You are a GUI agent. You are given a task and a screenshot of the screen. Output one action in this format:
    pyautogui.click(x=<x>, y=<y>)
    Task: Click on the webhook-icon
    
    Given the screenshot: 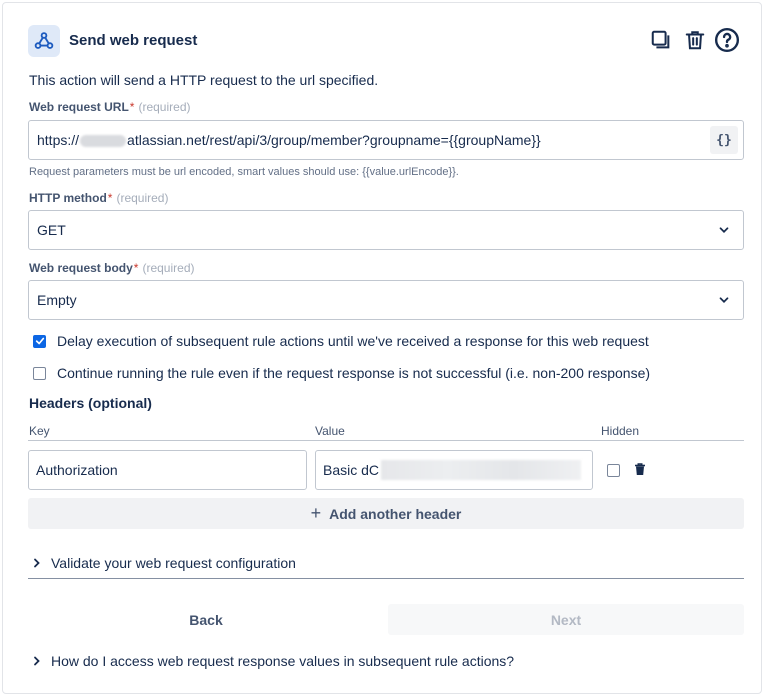 What is the action you would take?
    pyautogui.click(x=44, y=41)
    